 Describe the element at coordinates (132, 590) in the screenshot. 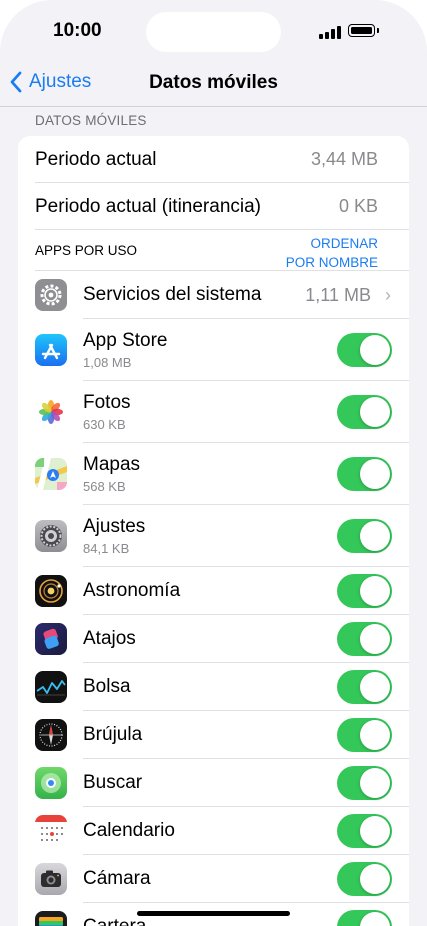

I see `app-name: Astronomía` at that location.